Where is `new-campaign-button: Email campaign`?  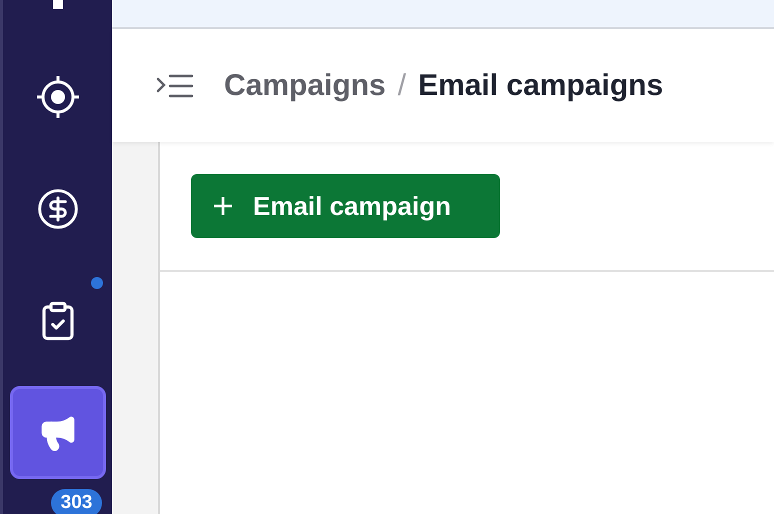 new-campaign-button: Email campaign is located at coordinates (345, 206).